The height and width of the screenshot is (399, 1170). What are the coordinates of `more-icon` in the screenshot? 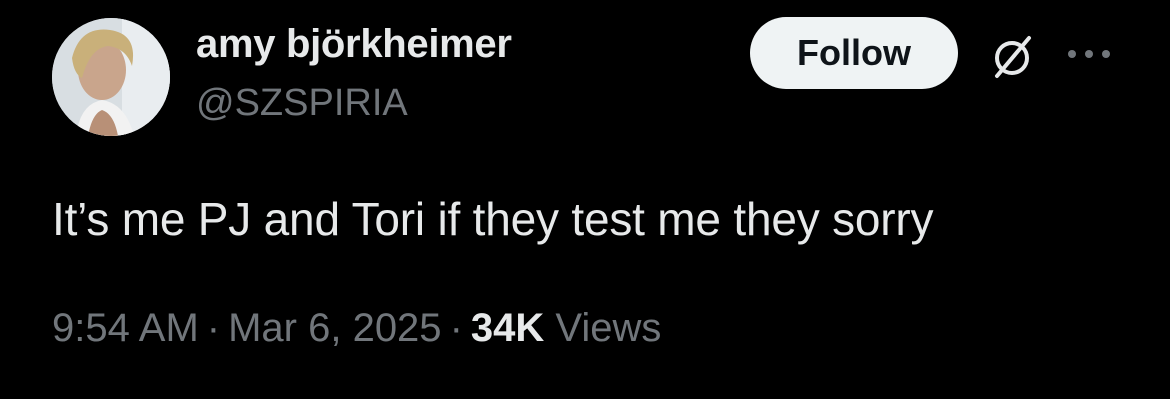 It's located at (1089, 54).